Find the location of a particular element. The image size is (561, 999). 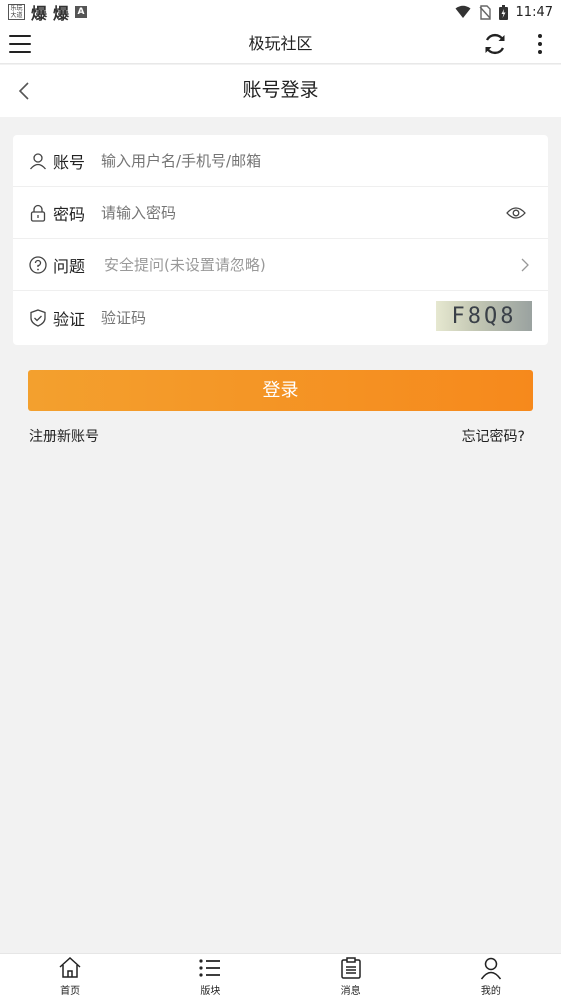

eye-icon is located at coordinates (516, 213).